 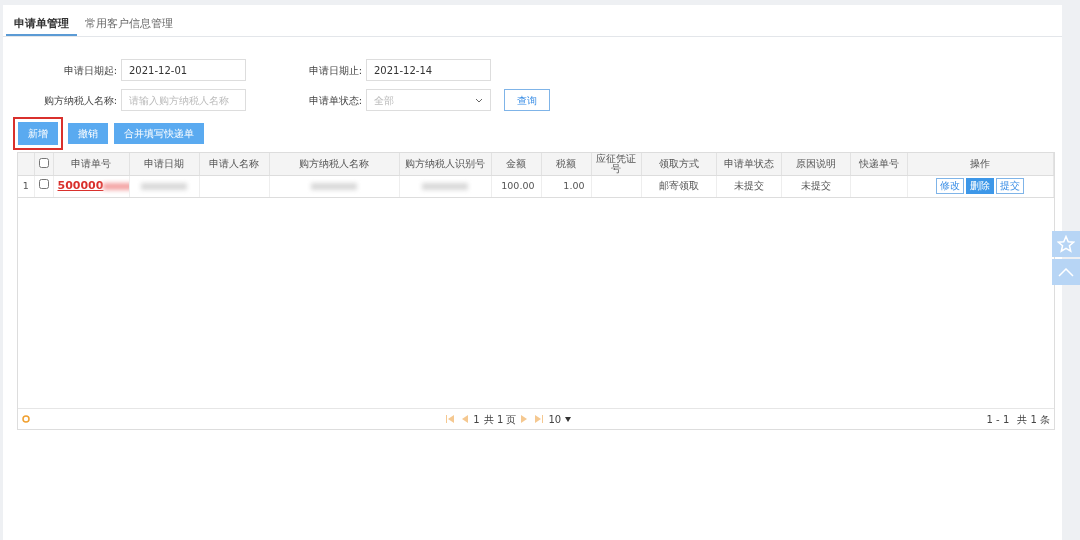 What do you see at coordinates (476, 419) in the screenshot?
I see `page-number-field: 1` at bounding box center [476, 419].